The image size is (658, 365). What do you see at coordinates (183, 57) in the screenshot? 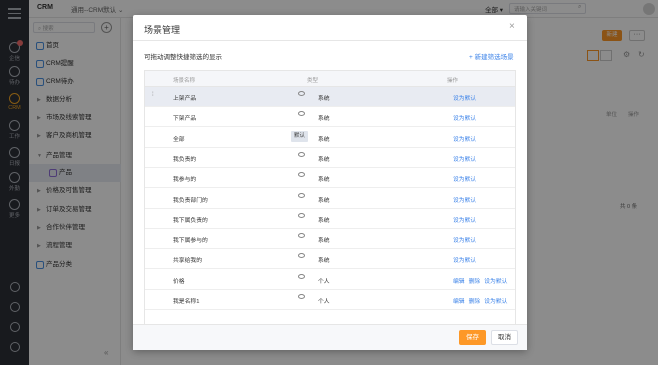
I see `drag-hint: 可拖动调整快捷筛选的显示` at bounding box center [183, 57].